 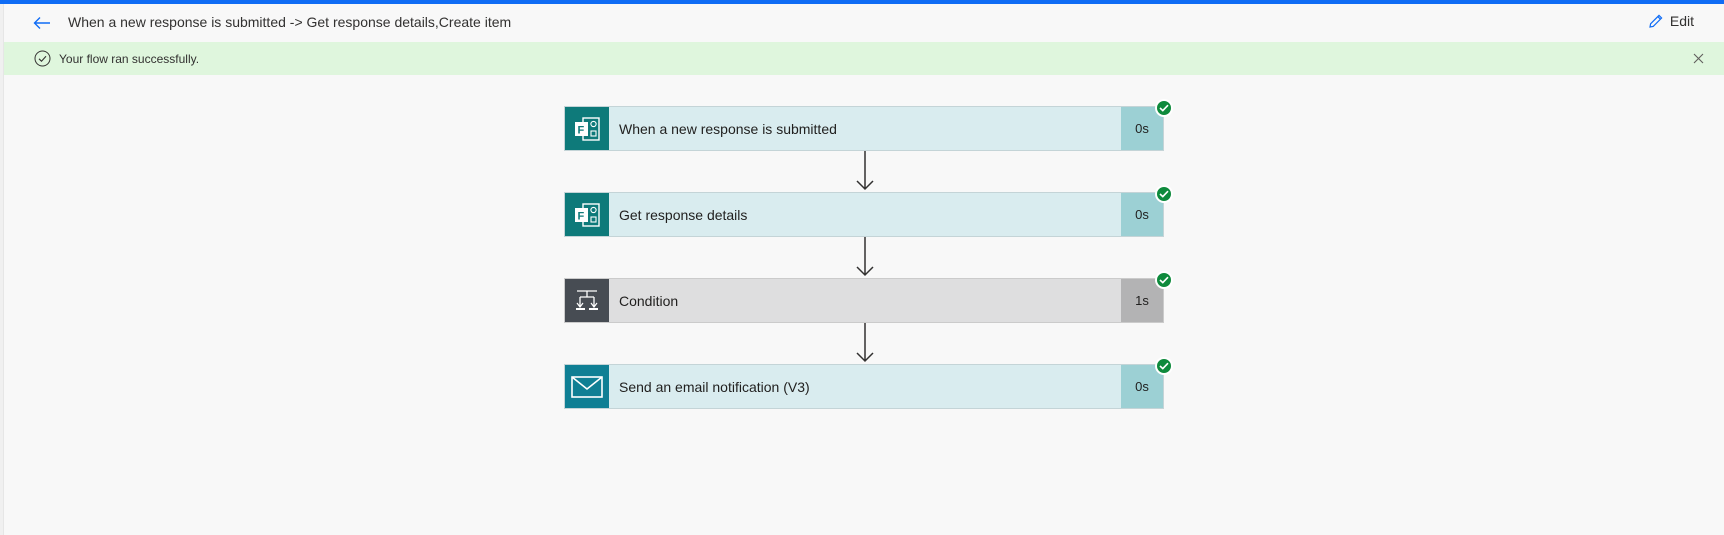 I want to click on left-rail, so click(x=2, y=269).